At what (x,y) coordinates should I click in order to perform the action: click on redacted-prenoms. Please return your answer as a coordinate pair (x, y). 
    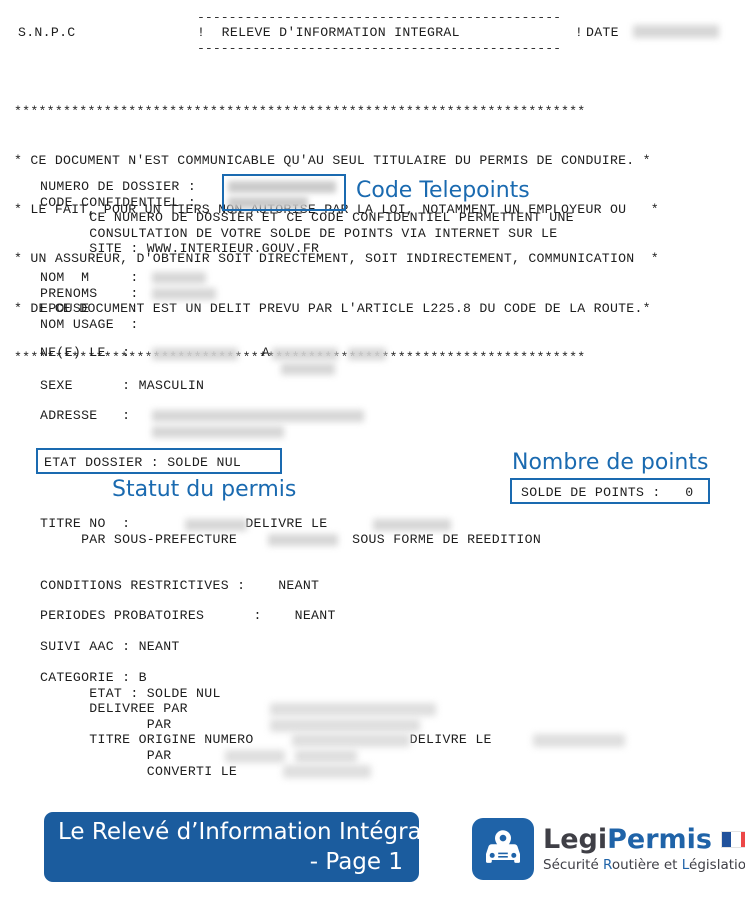
    Looking at the image, I should click on (184, 294).